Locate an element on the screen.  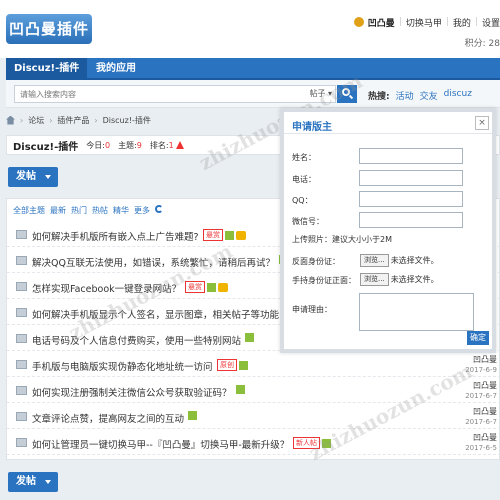
thread-row: 手机版与电脑版实现伪静态化地址统一访问 凹凸曼 2017-6-9 原创 is located at coordinates (253, 365).